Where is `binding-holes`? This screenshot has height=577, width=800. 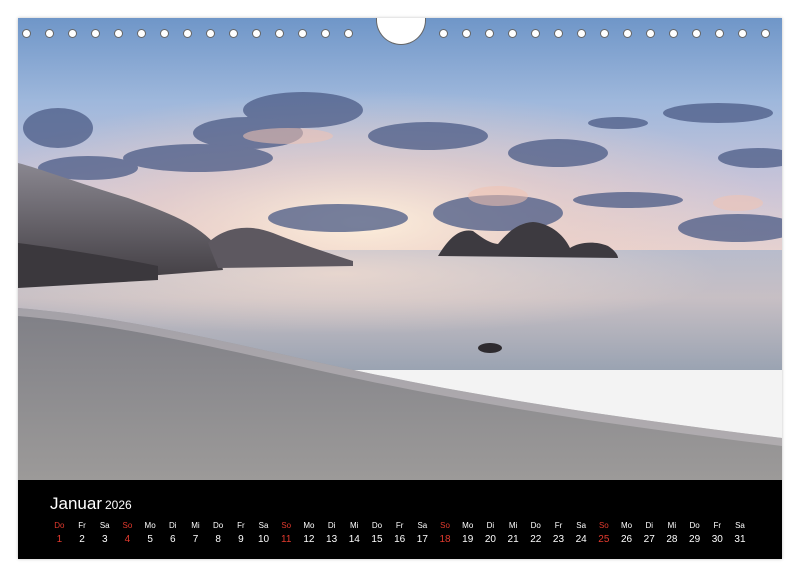 binding-holes is located at coordinates (400, 34).